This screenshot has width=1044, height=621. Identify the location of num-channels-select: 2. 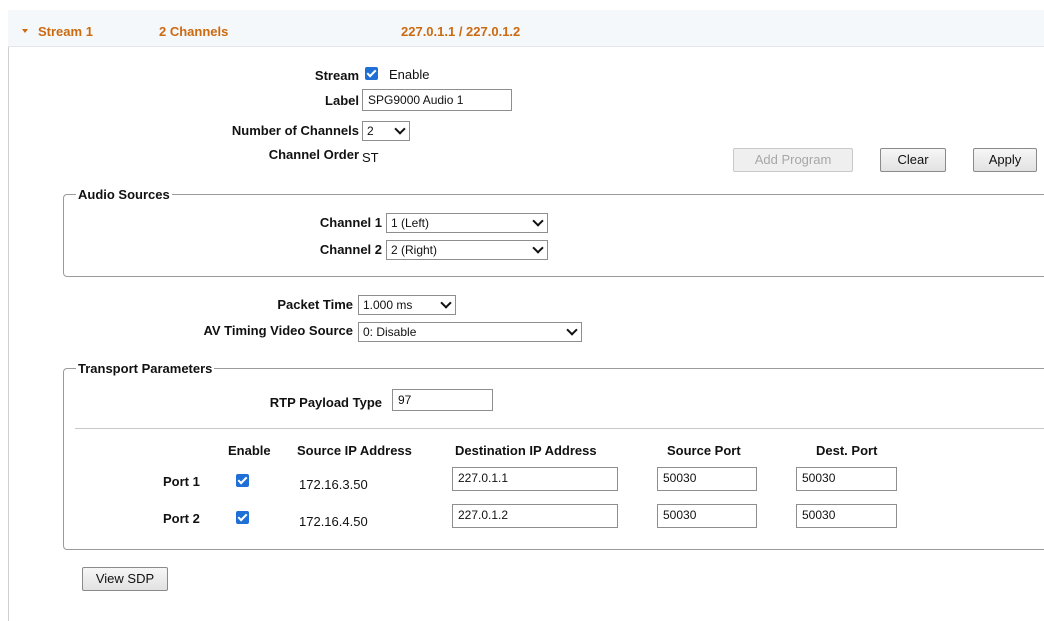
(386, 131).